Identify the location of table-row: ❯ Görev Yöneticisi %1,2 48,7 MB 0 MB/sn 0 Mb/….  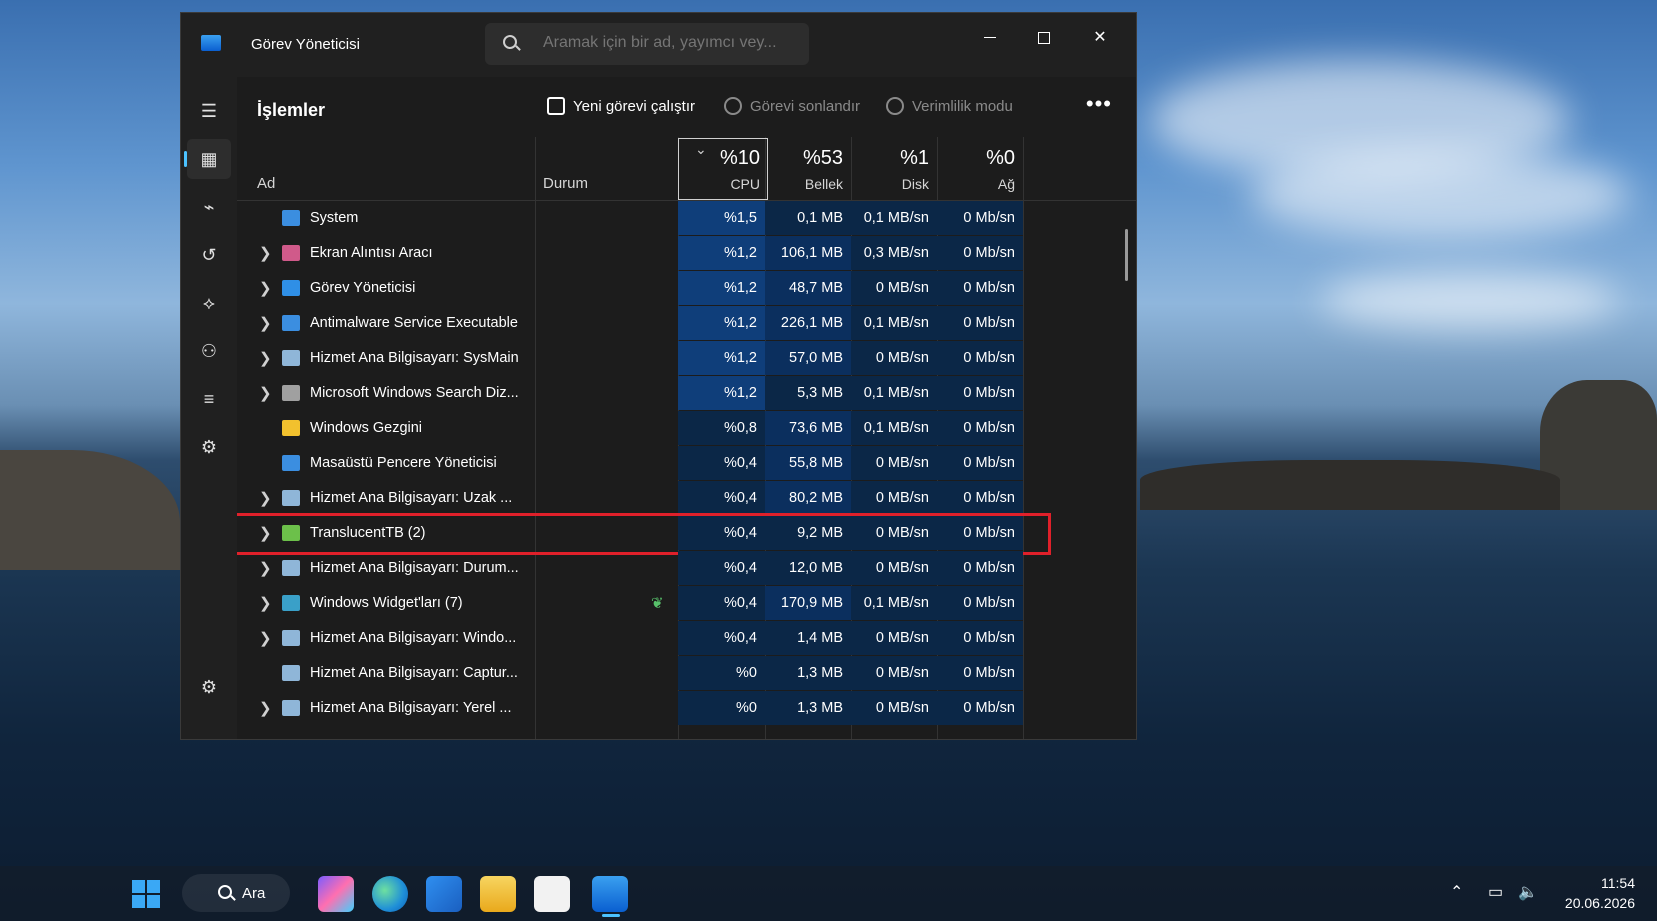
(662, 288).